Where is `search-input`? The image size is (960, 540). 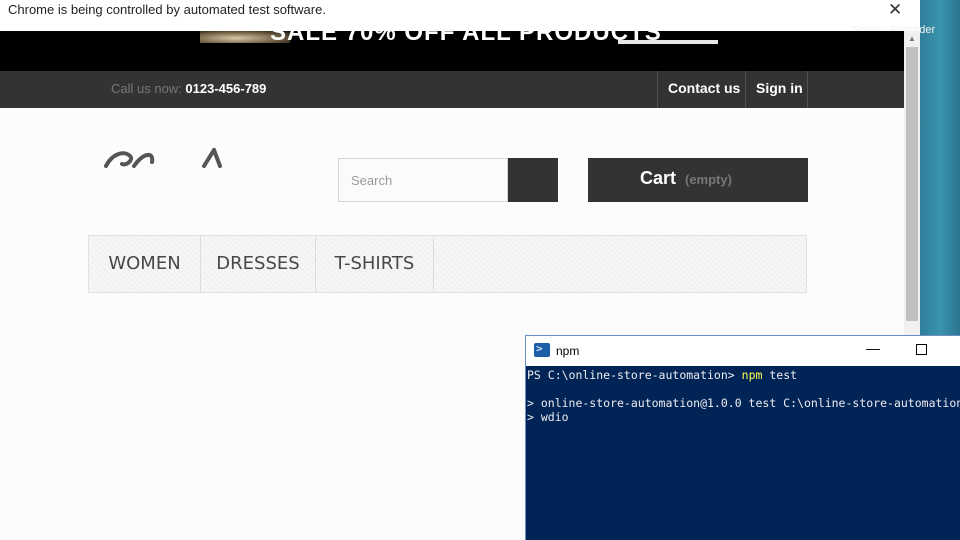 search-input is located at coordinates (423, 180).